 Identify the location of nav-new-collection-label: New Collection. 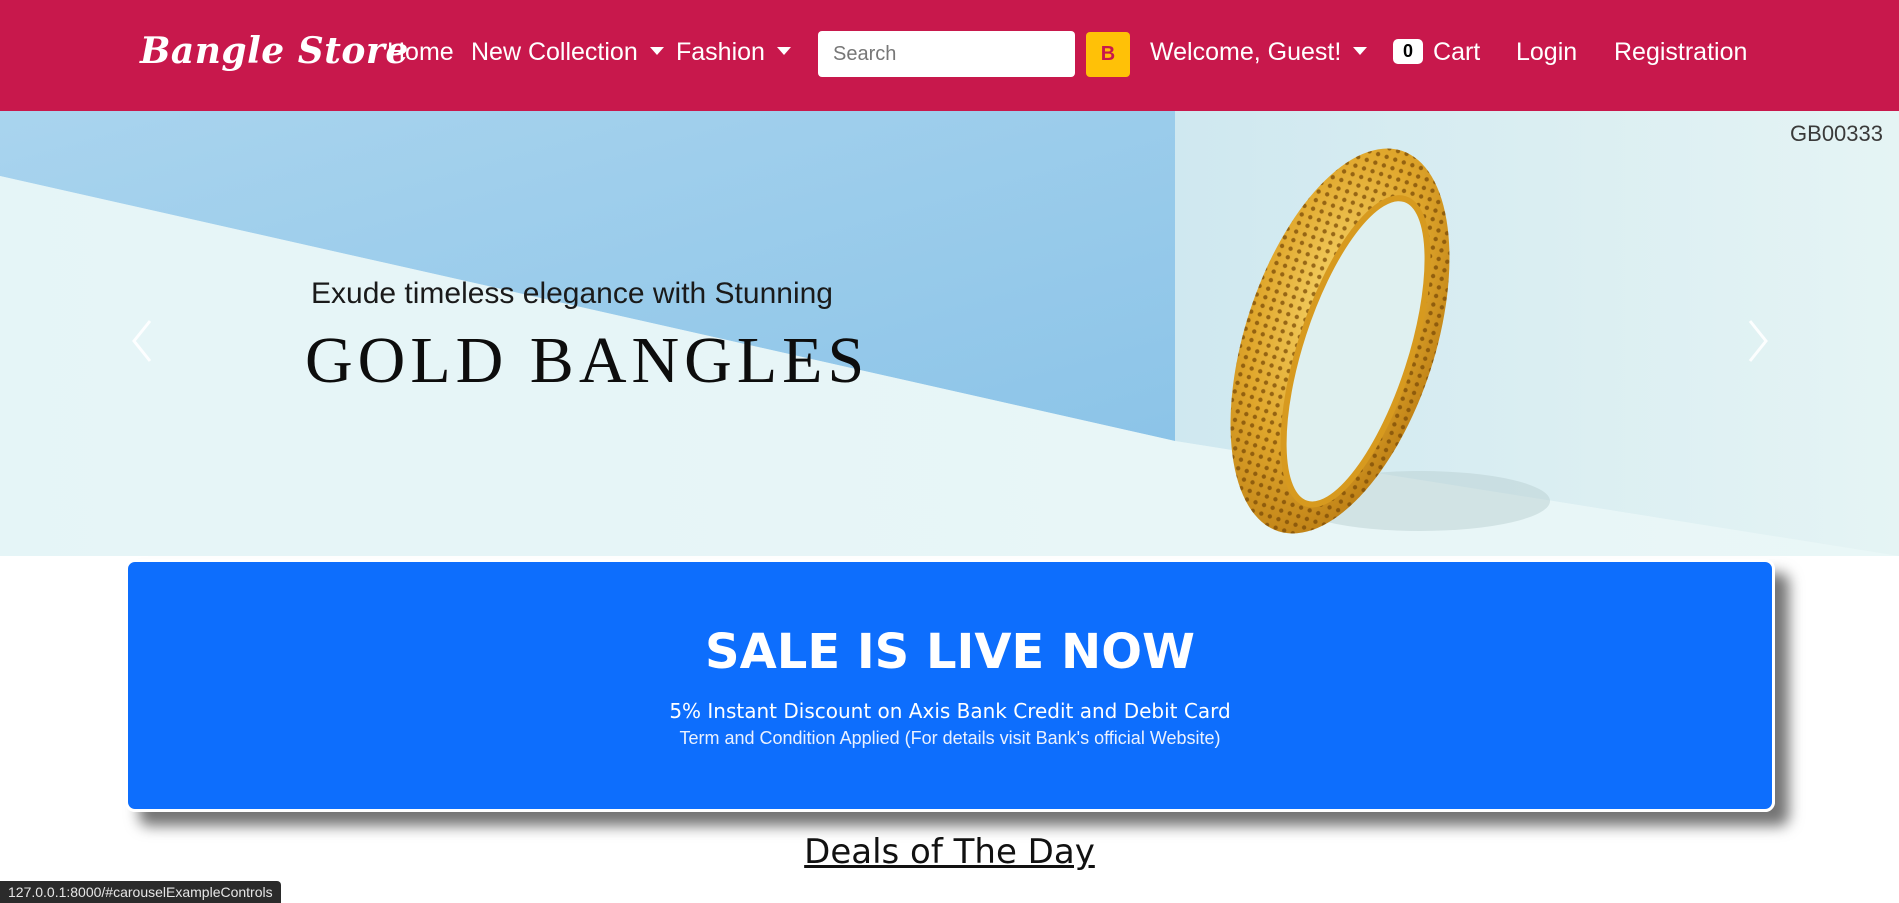
(554, 52).